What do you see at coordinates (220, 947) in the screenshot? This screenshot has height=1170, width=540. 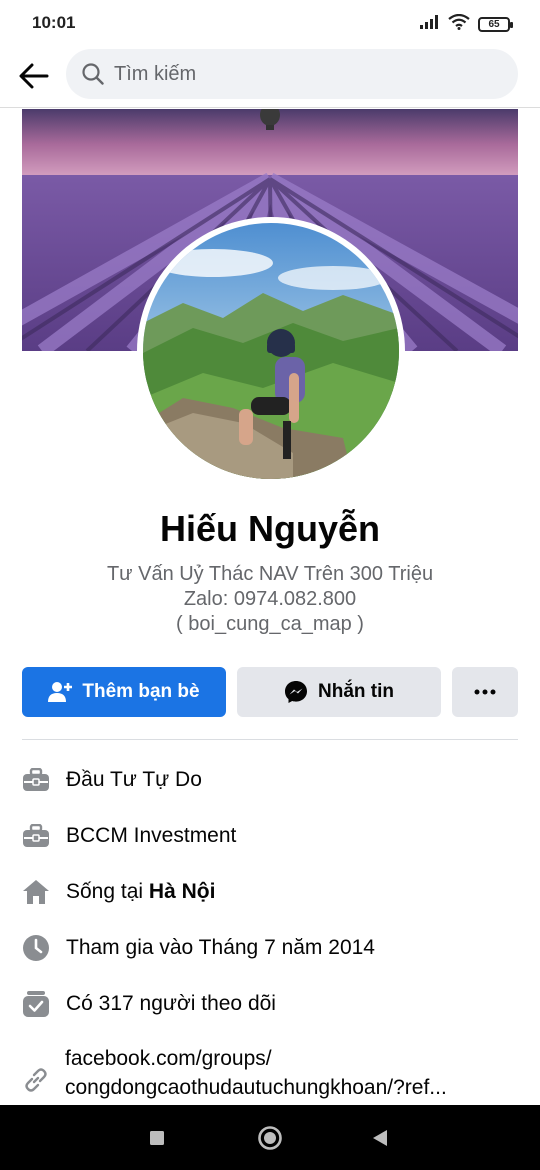 I see `joined-text: Tham gia vào Tháng 7 năm 2014` at bounding box center [220, 947].